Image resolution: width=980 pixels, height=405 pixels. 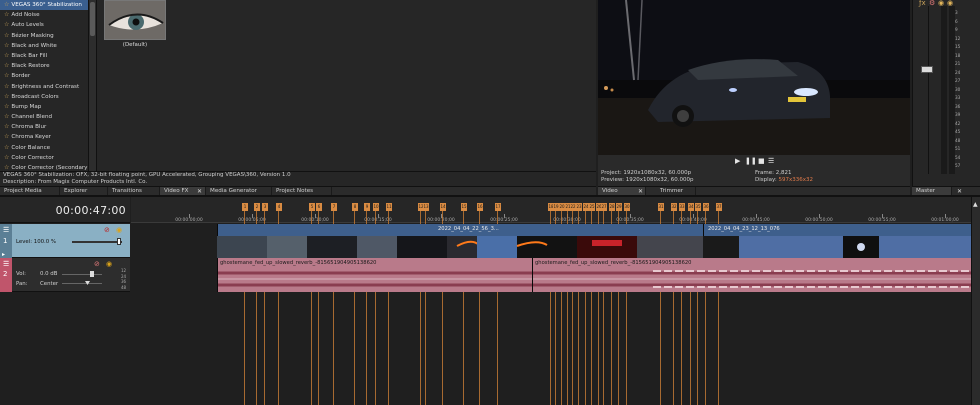 What do you see at coordinates (378, 220) in the screenshot?
I see `ruler-tick-label: 00:00:15;00` at bounding box center [378, 220].